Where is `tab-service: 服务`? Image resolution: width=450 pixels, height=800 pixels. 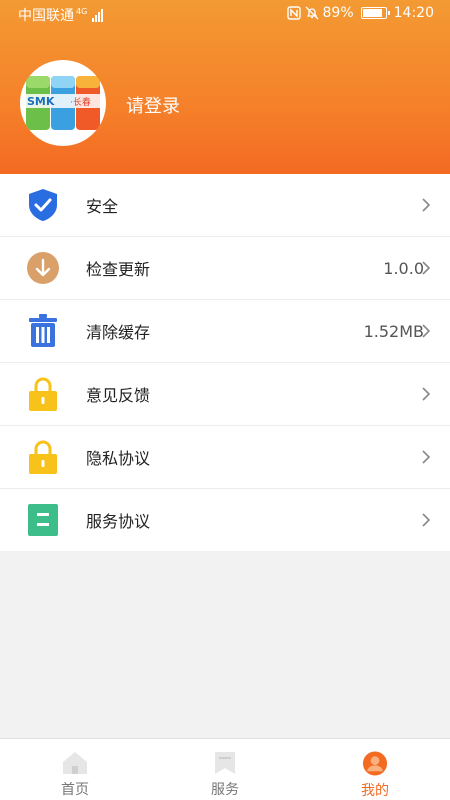
tab-service: 服务 is located at coordinates (225, 769).